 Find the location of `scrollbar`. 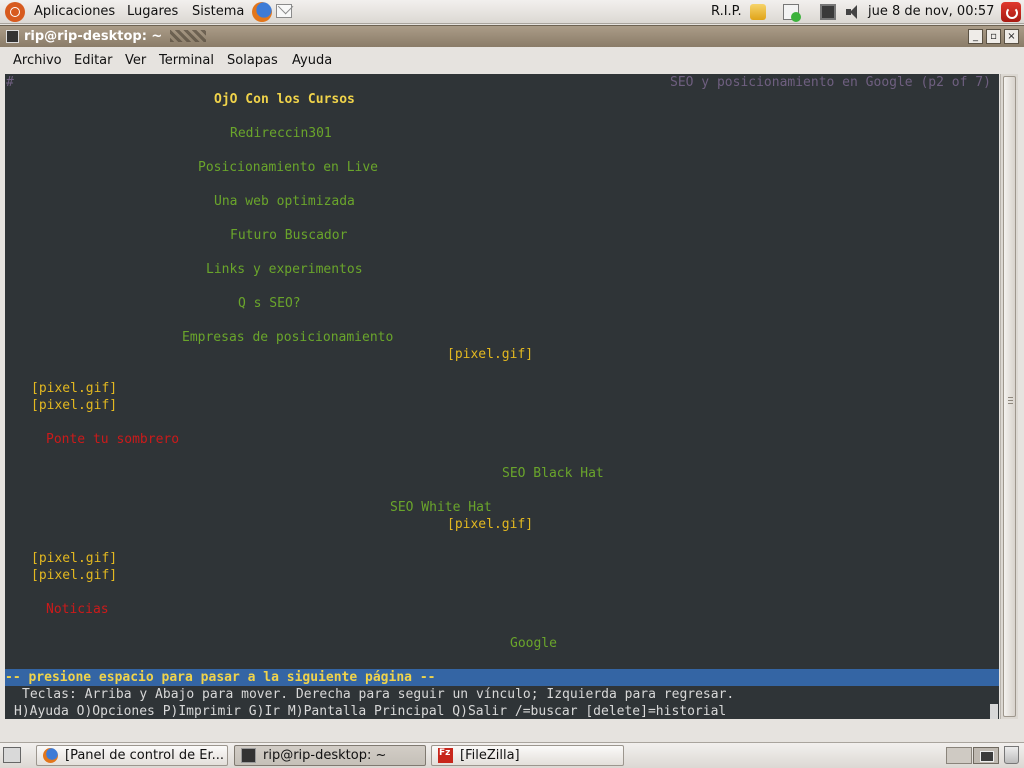

scrollbar is located at coordinates (1009, 396).